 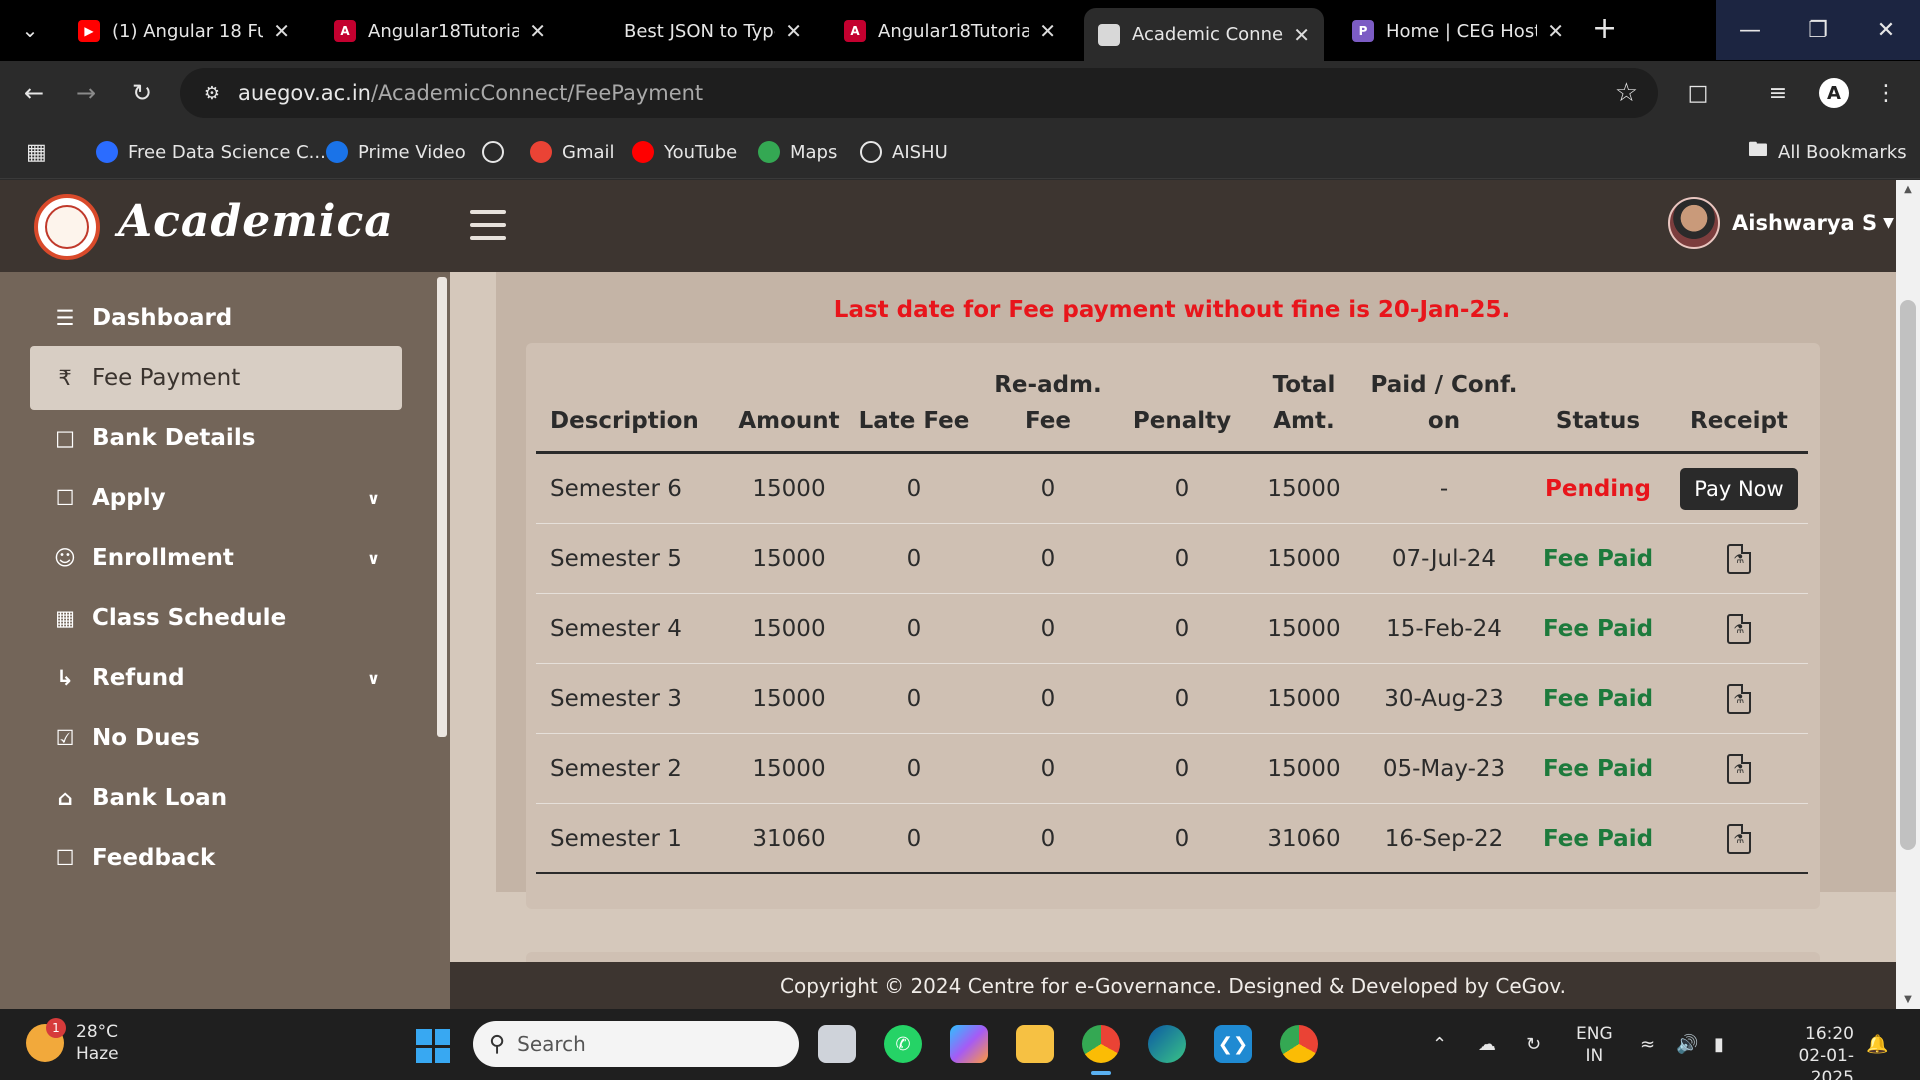 What do you see at coordinates (1647, 1044) in the screenshot?
I see `wifi-icon: ≈` at bounding box center [1647, 1044].